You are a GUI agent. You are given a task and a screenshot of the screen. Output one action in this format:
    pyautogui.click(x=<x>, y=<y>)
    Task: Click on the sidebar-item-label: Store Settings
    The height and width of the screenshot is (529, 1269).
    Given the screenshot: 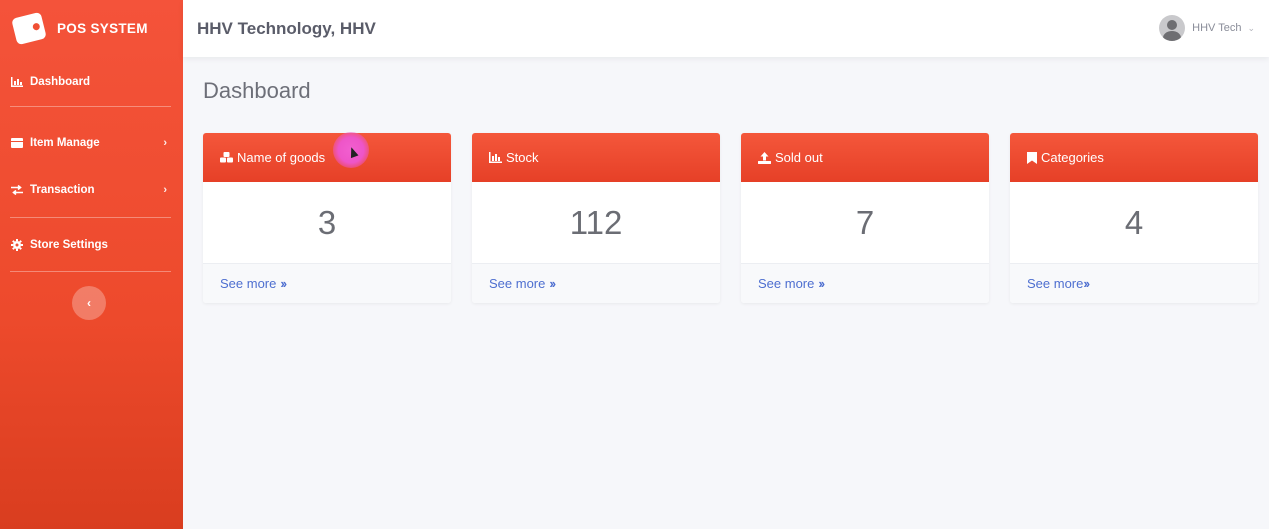 What is the action you would take?
    pyautogui.click(x=69, y=244)
    